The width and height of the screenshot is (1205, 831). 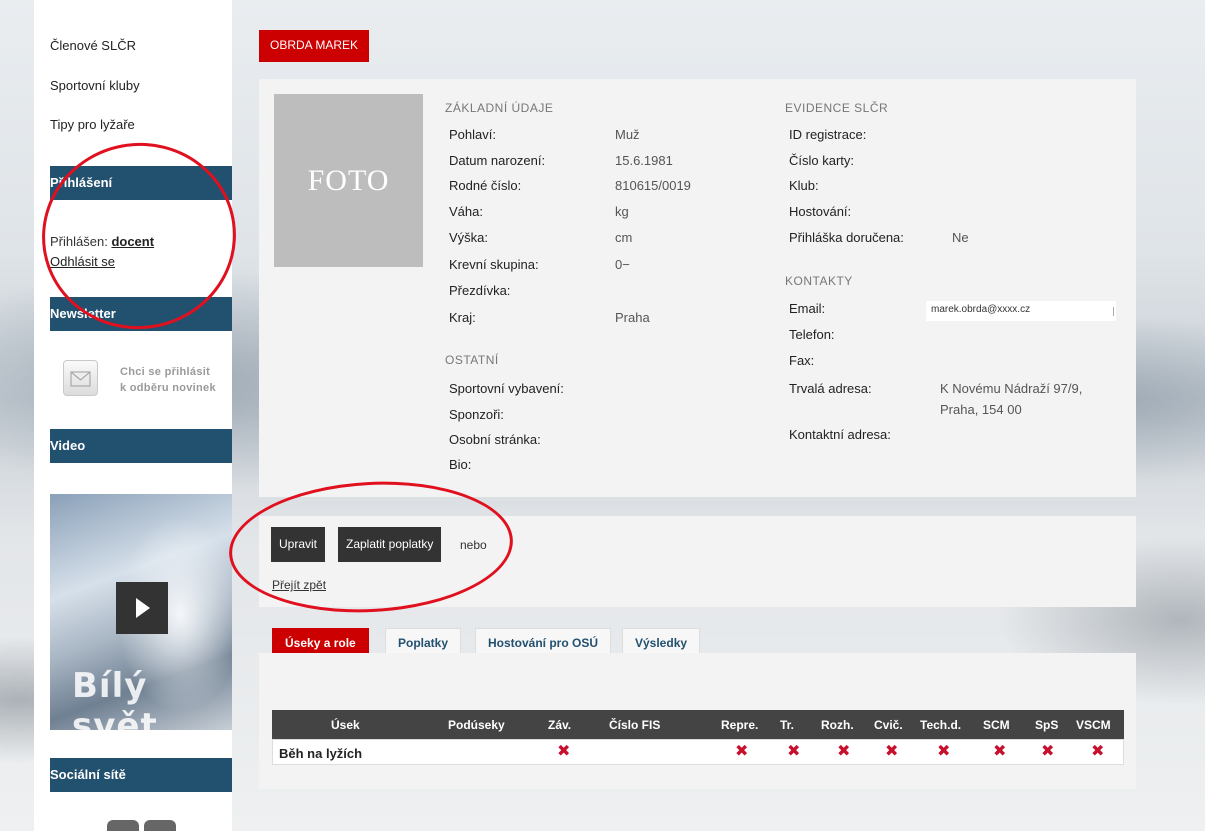 I want to click on label-equipment: Sportovní vybavení:, so click(x=506, y=388).